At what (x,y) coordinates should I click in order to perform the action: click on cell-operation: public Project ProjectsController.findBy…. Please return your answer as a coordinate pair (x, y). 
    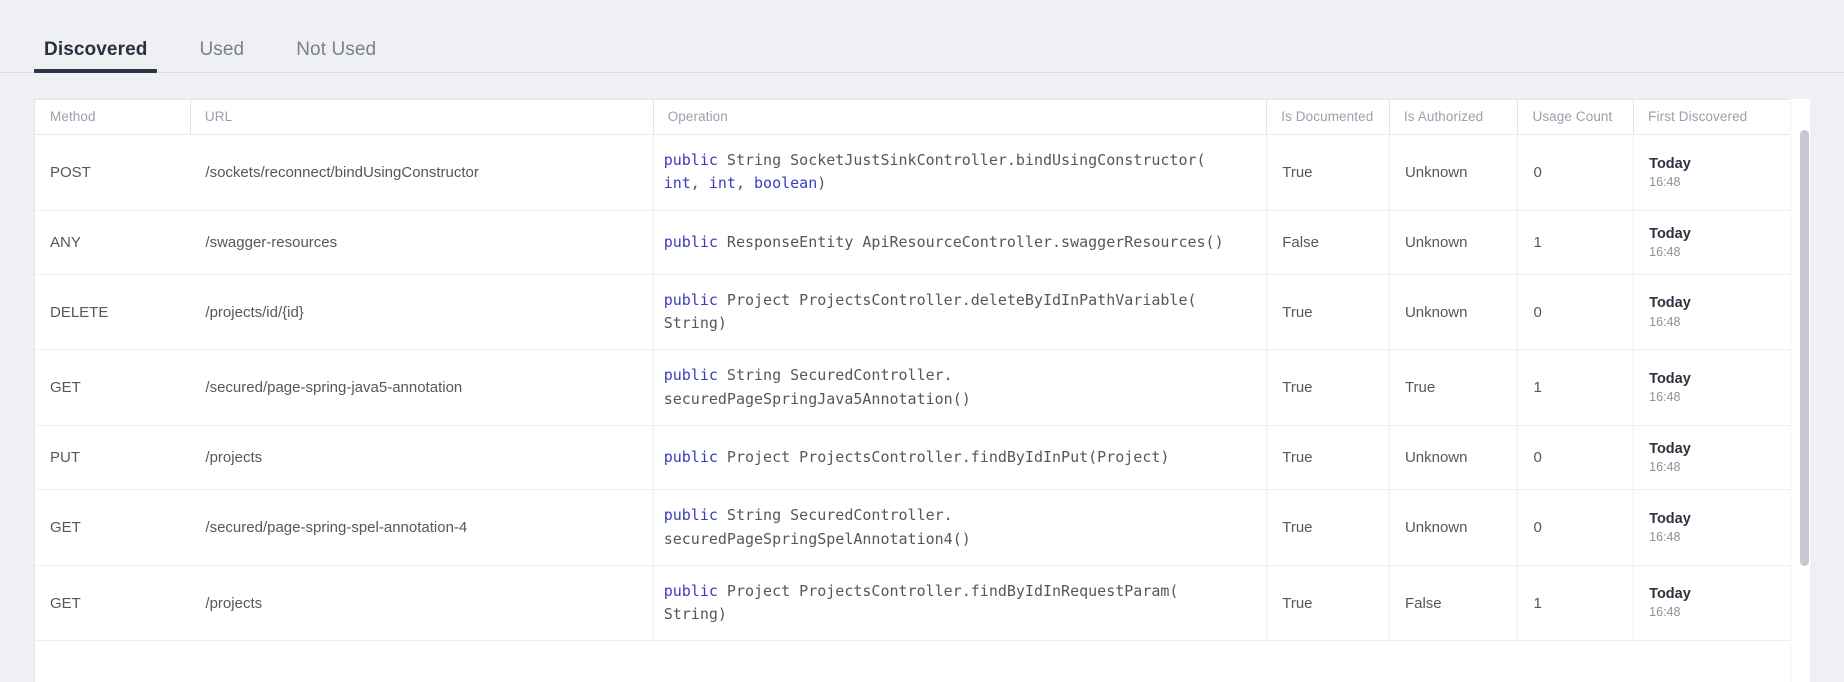
    Looking at the image, I should click on (959, 603).